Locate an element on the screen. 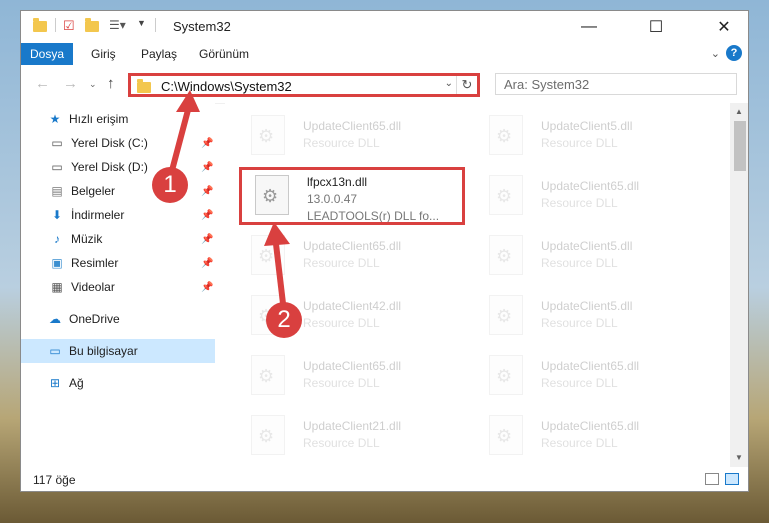 The image size is (769, 523). forward-button: → is located at coordinates (70, 83).